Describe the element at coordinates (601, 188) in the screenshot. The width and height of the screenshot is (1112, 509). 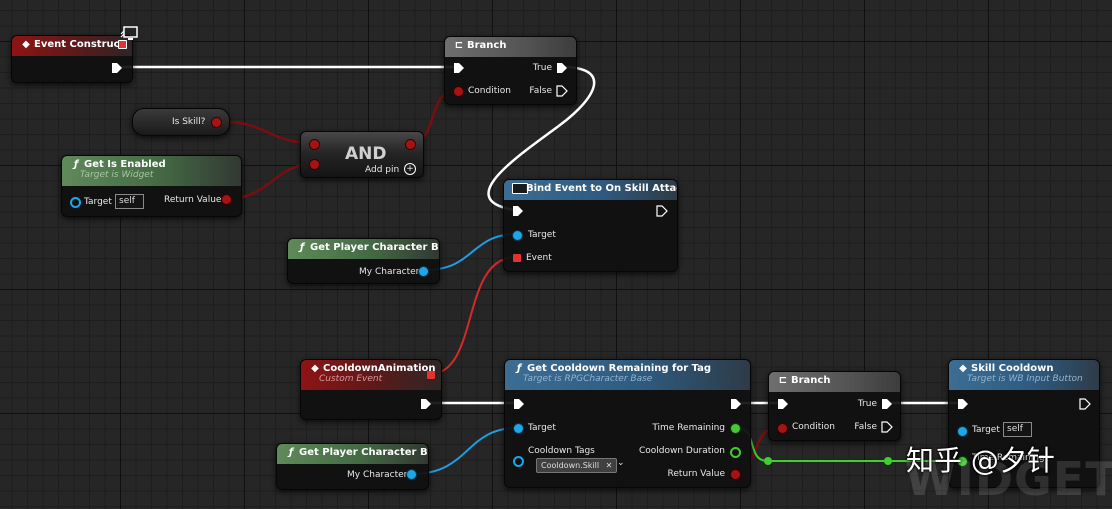
I see `node-title: Bind Event to On Skill Attack` at that location.